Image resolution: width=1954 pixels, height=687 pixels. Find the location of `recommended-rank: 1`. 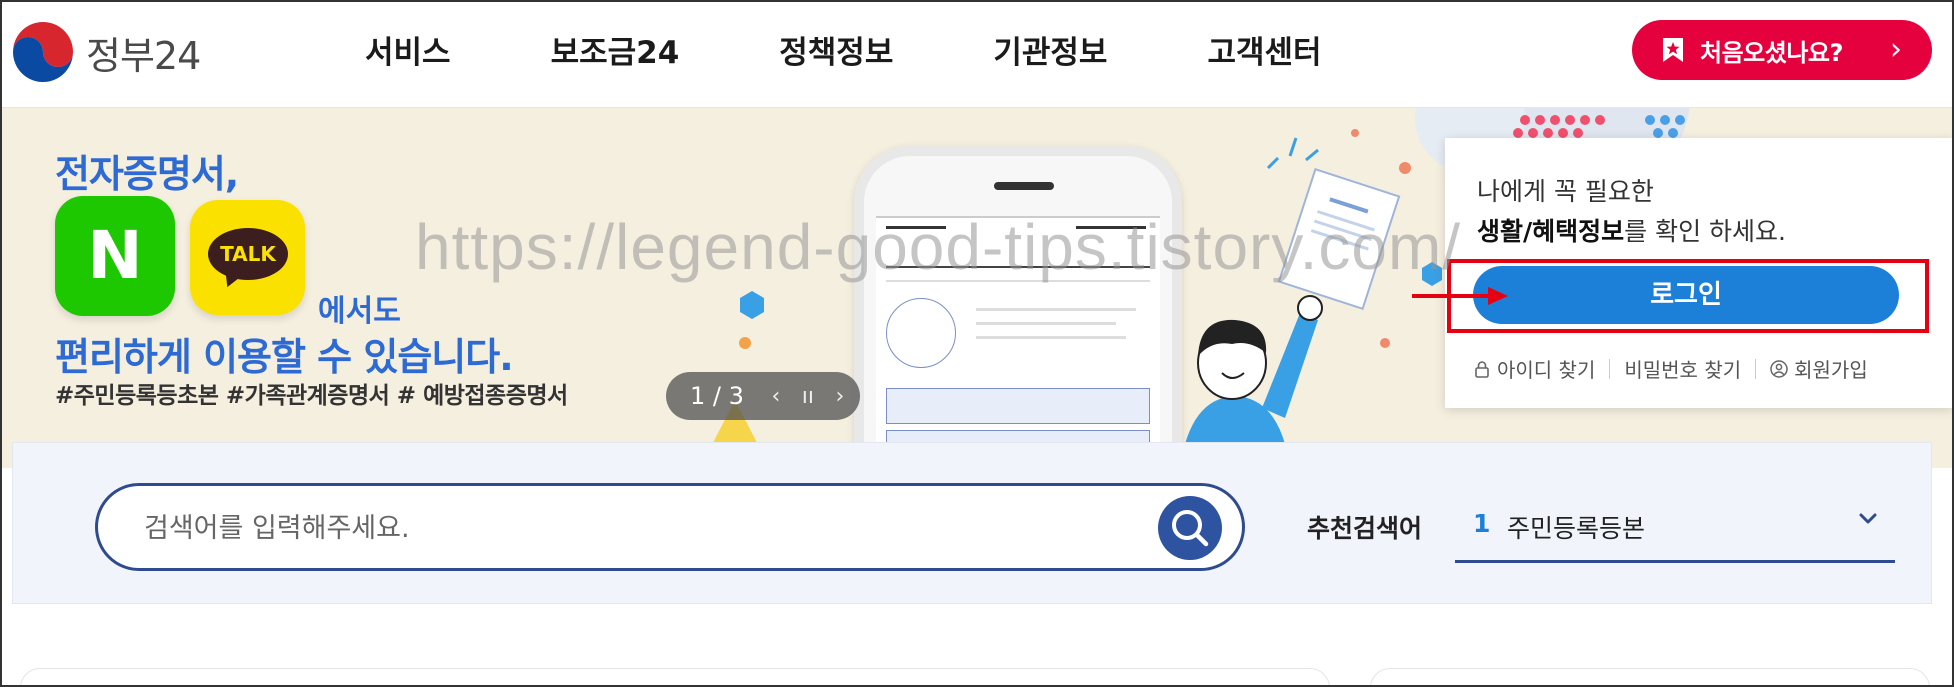

recommended-rank: 1 is located at coordinates (1482, 523).